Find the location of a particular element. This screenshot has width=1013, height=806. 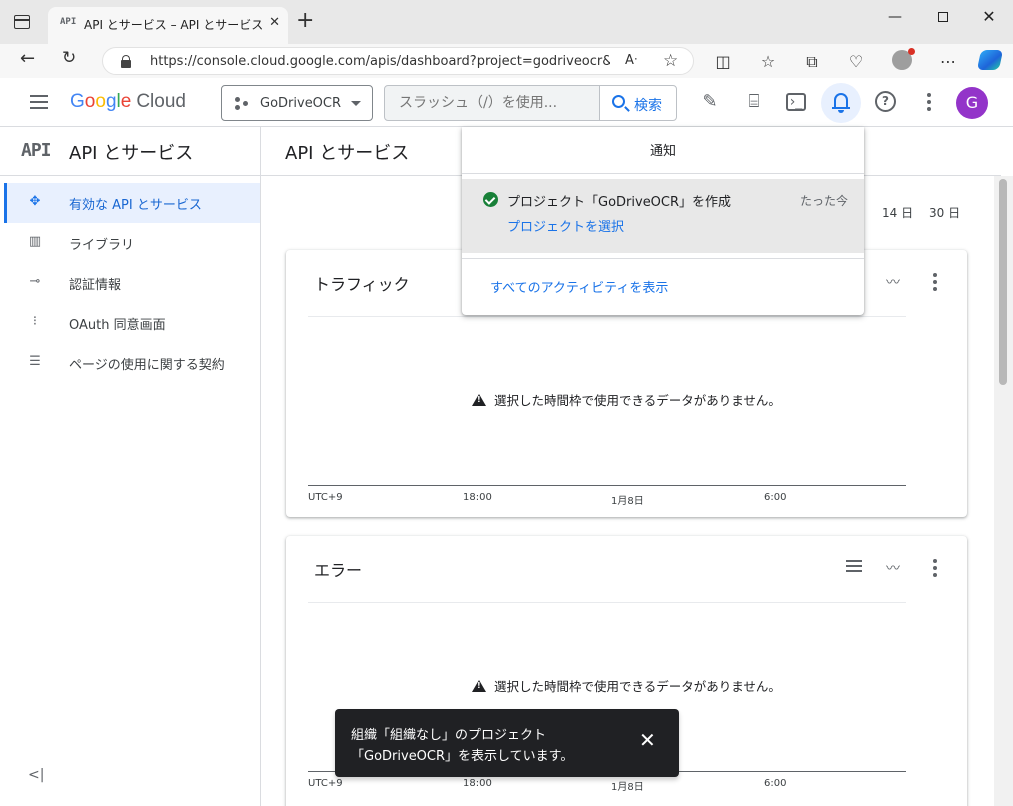

gift-icon: ⌸ is located at coordinates (754, 102).